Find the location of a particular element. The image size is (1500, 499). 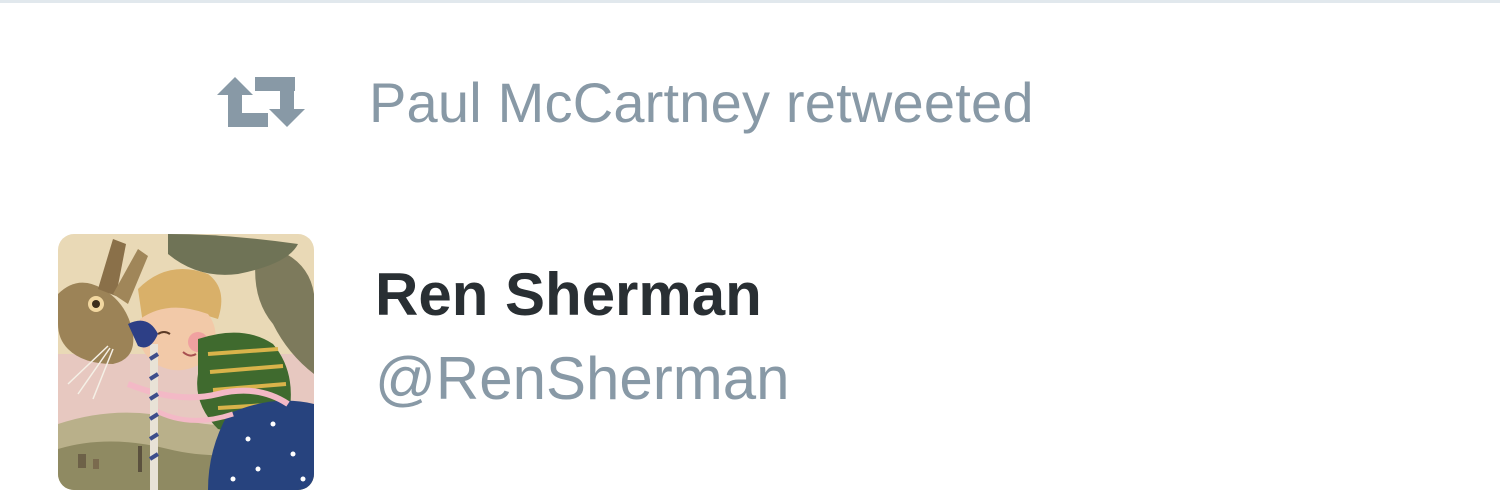

avatar-illustration is located at coordinates (186, 362).